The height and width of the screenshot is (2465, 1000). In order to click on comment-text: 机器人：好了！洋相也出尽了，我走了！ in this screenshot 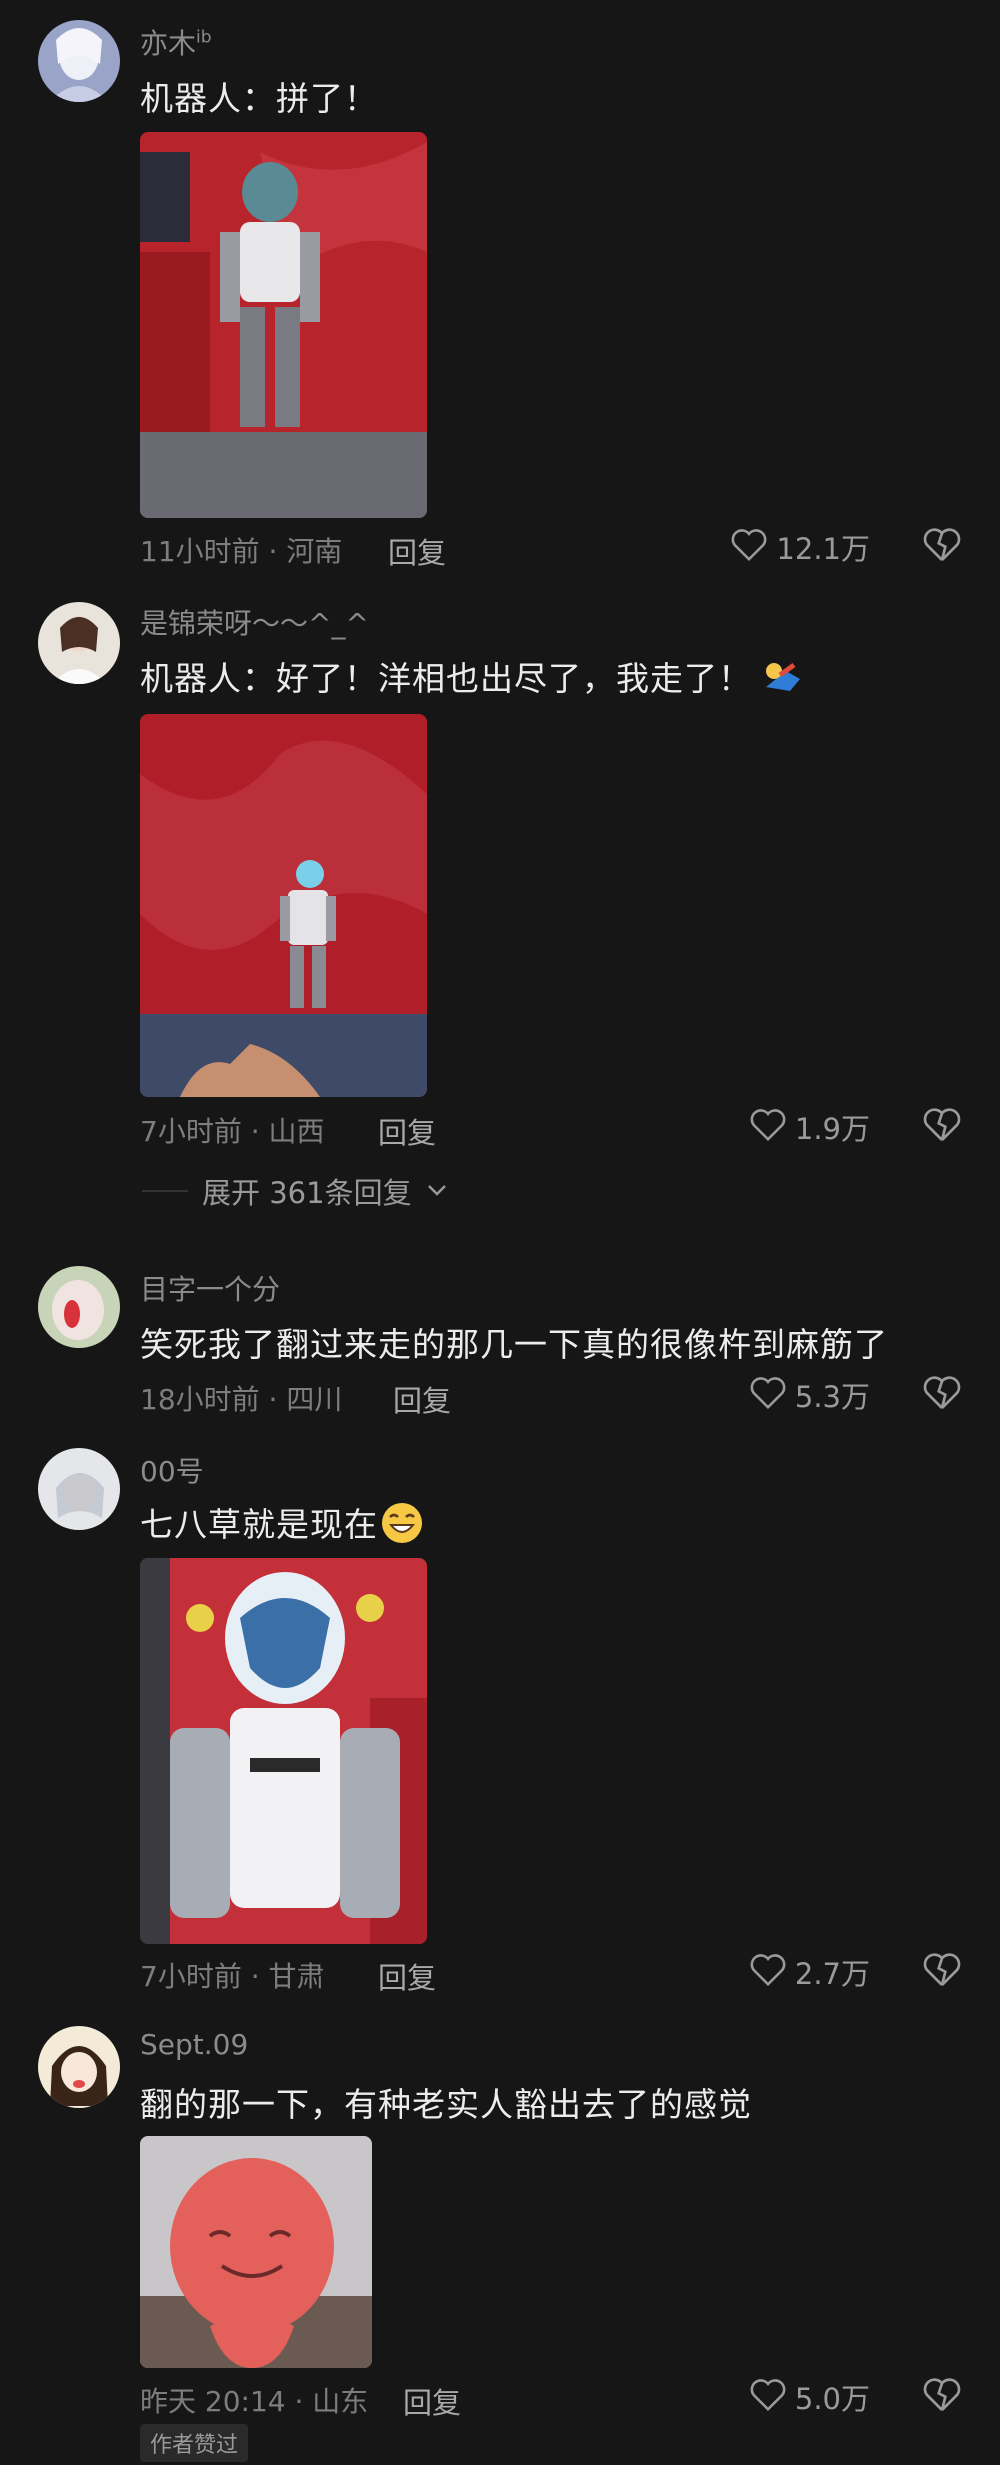, I will do `click(473, 678)`.